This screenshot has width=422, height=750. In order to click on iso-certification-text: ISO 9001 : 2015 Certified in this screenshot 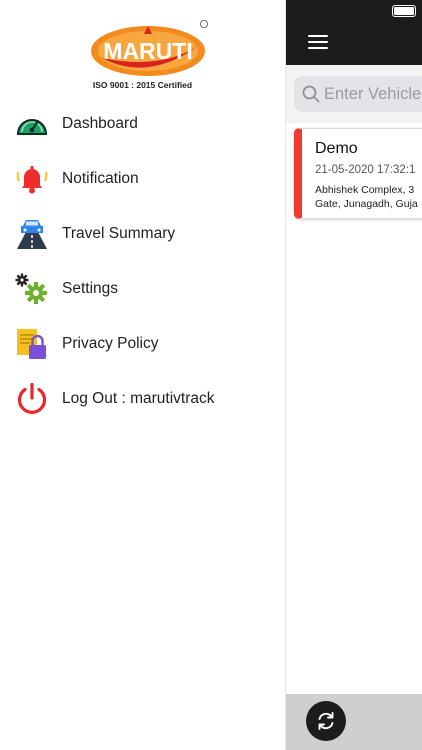, I will do `click(142, 85)`.